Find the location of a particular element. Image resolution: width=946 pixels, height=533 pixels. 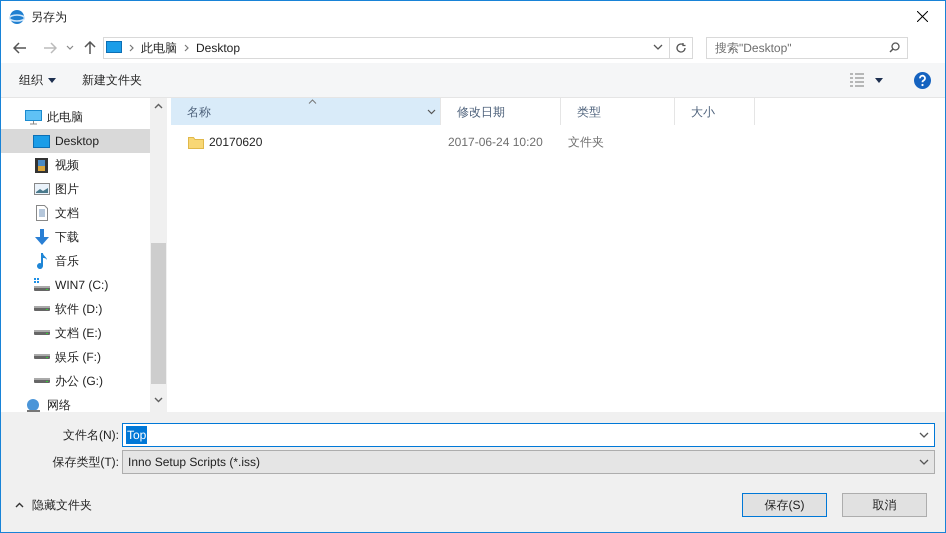

search-field: 搜索"Desktop" is located at coordinates (807, 47).